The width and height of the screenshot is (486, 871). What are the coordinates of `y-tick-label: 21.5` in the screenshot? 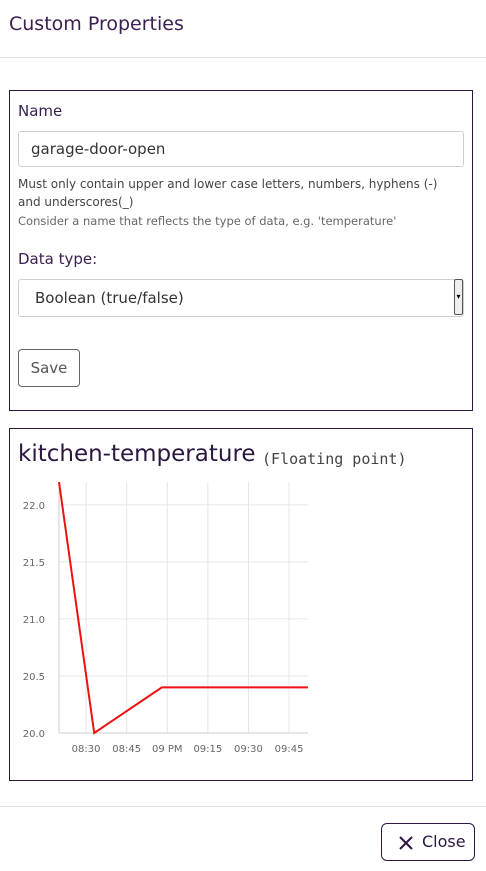 It's located at (34, 563).